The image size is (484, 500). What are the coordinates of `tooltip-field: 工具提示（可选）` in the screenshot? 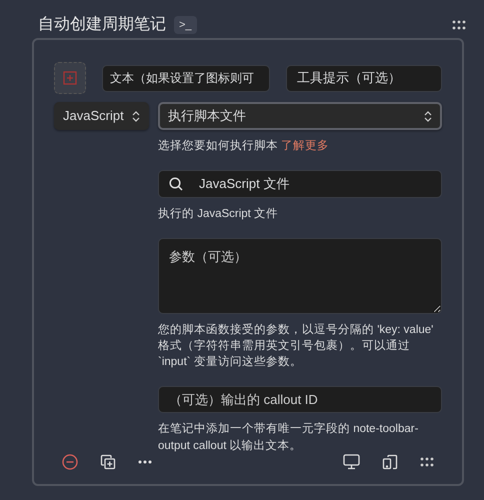 It's located at (364, 78).